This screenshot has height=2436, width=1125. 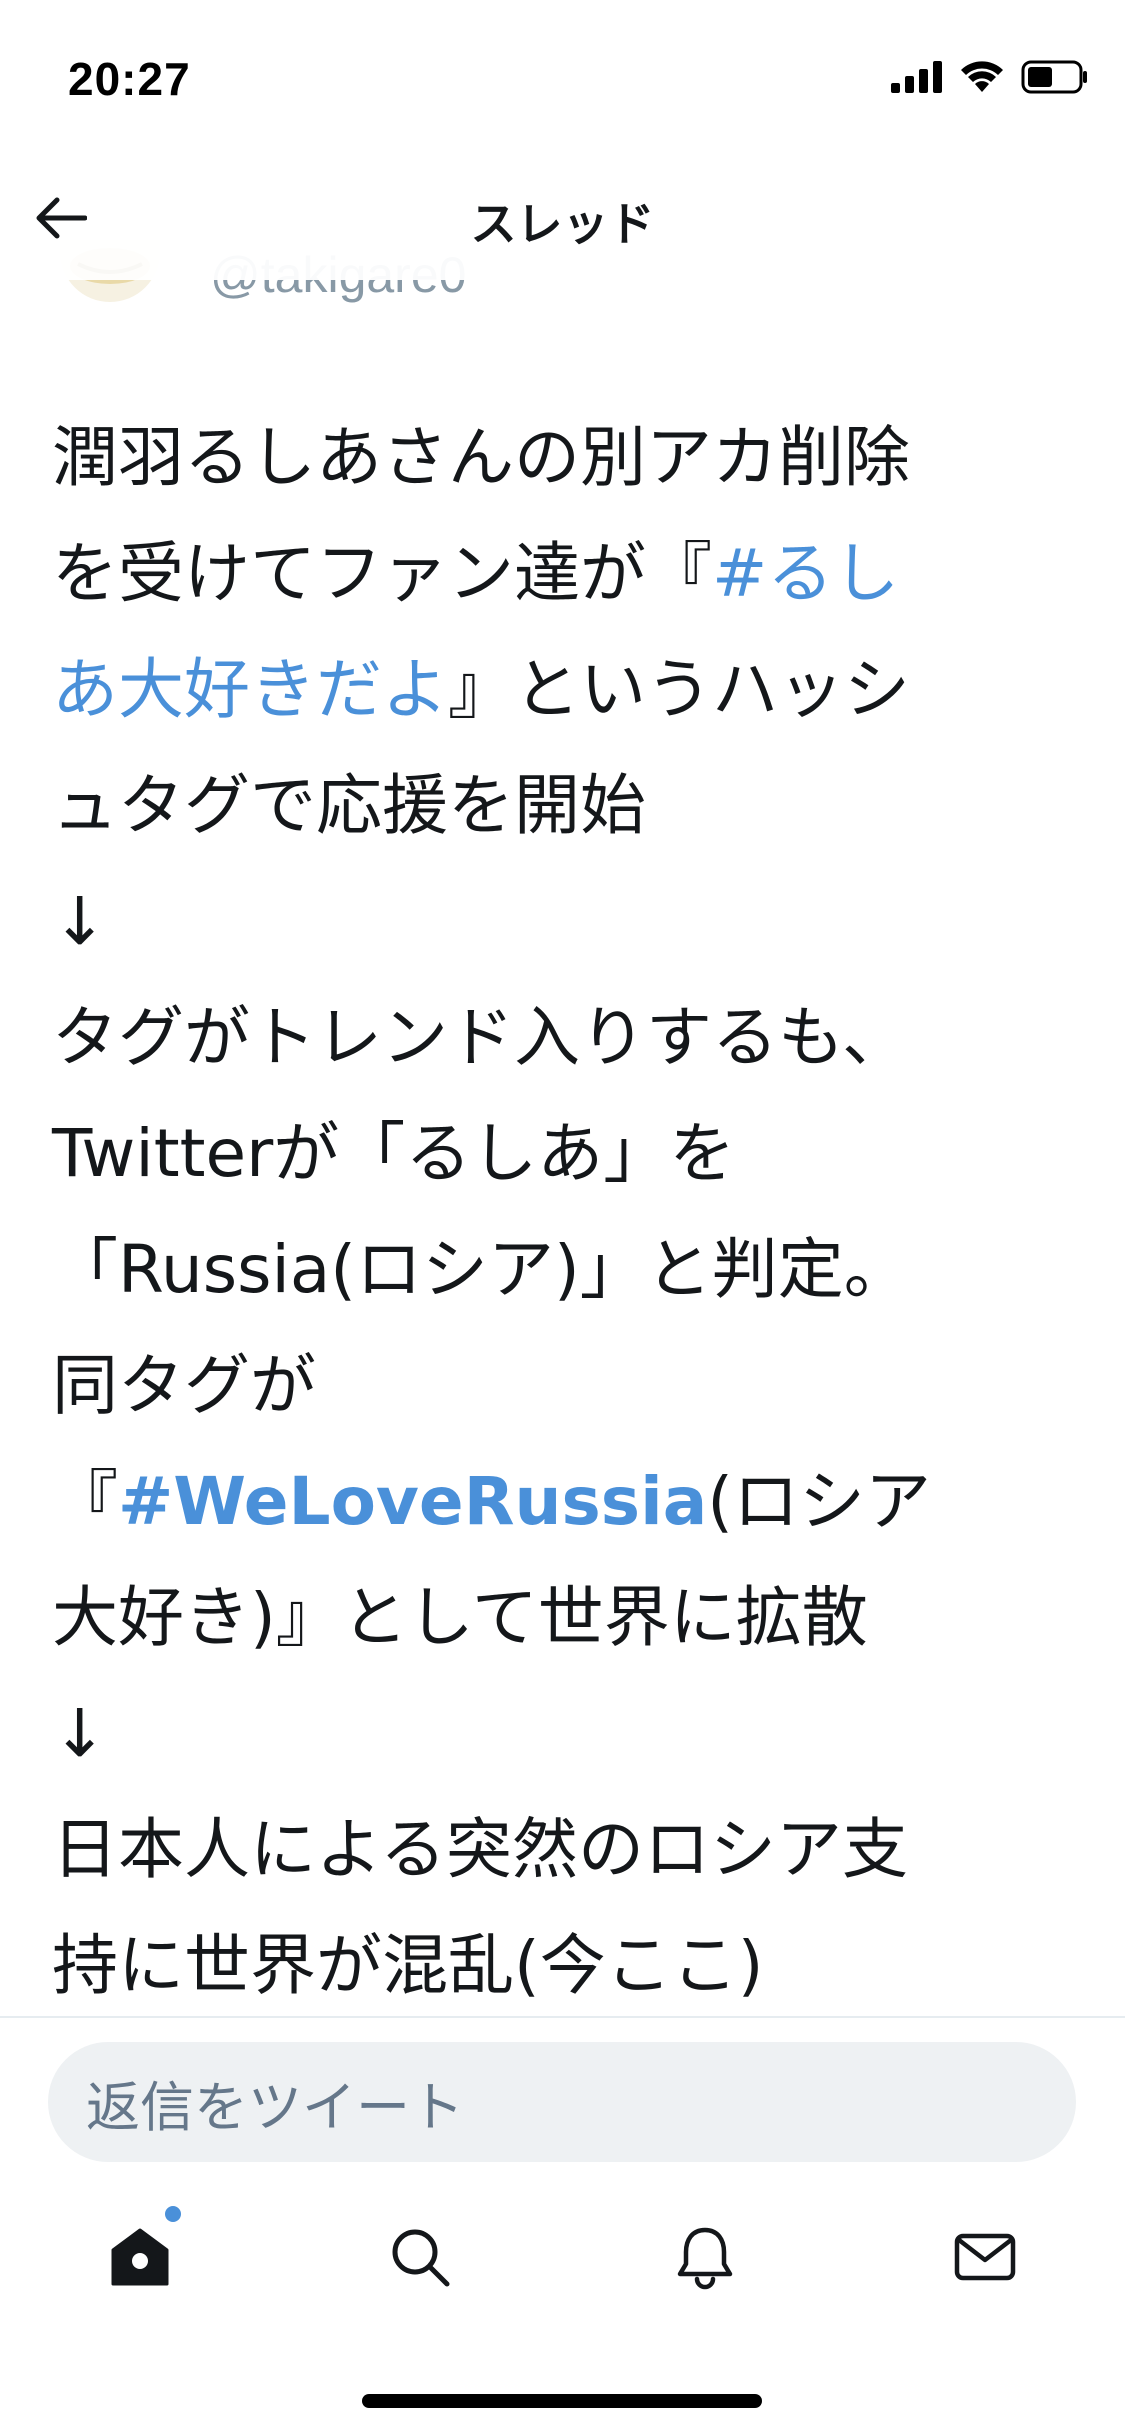 I want to click on tweet-text-span: 同タグが, so click(x=184, y=1385).